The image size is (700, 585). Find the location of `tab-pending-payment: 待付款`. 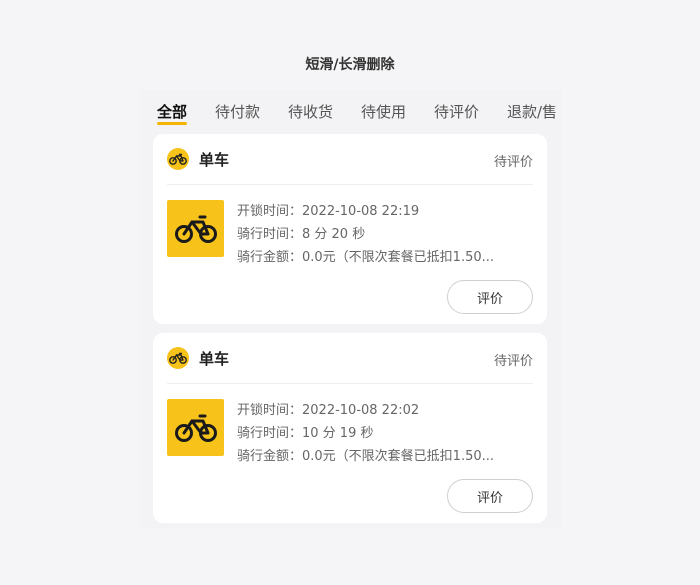

tab-pending-payment: 待付款 is located at coordinates (237, 111).